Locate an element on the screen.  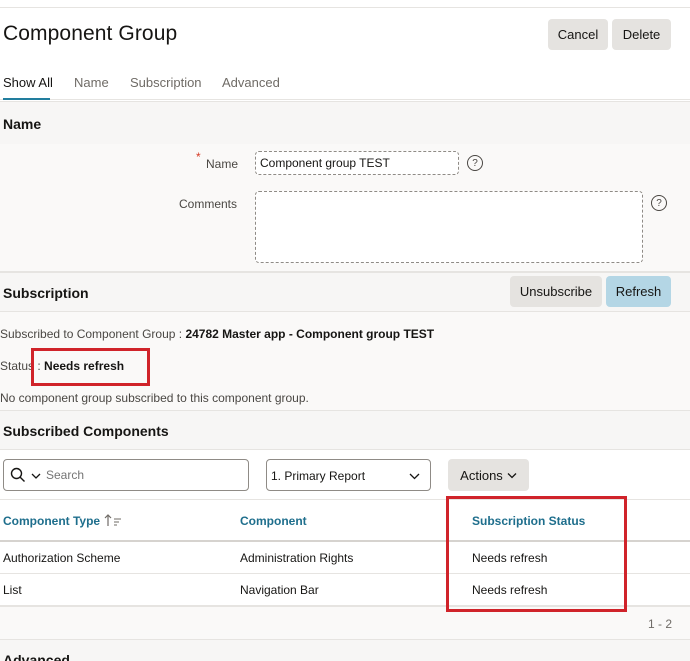
page-title: Component Group is located at coordinates (90, 33).